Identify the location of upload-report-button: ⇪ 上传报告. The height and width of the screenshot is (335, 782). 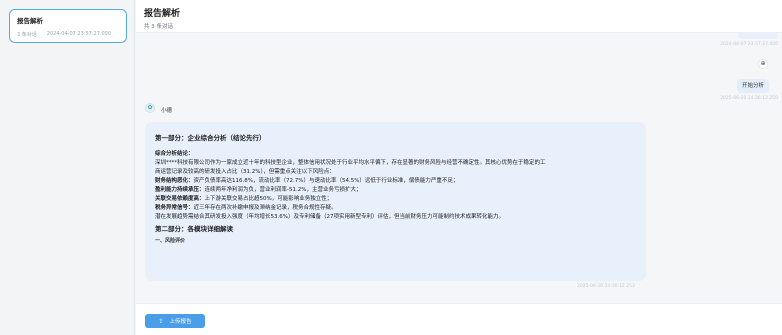
(175, 321).